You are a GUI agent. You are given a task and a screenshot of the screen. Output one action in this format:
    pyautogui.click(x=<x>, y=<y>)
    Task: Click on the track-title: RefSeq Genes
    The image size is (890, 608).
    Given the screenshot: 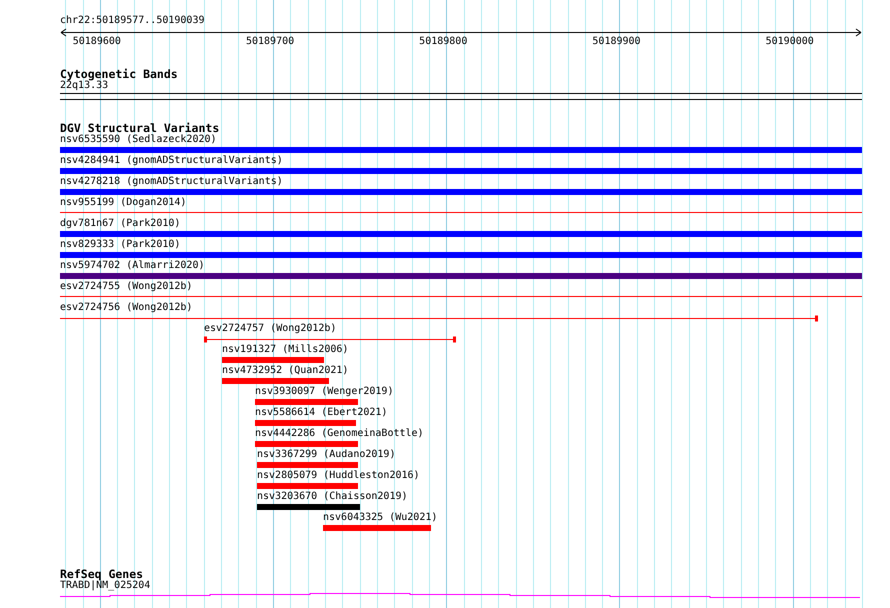 What is the action you would take?
    pyautogui.click(x=102, y=574)
    